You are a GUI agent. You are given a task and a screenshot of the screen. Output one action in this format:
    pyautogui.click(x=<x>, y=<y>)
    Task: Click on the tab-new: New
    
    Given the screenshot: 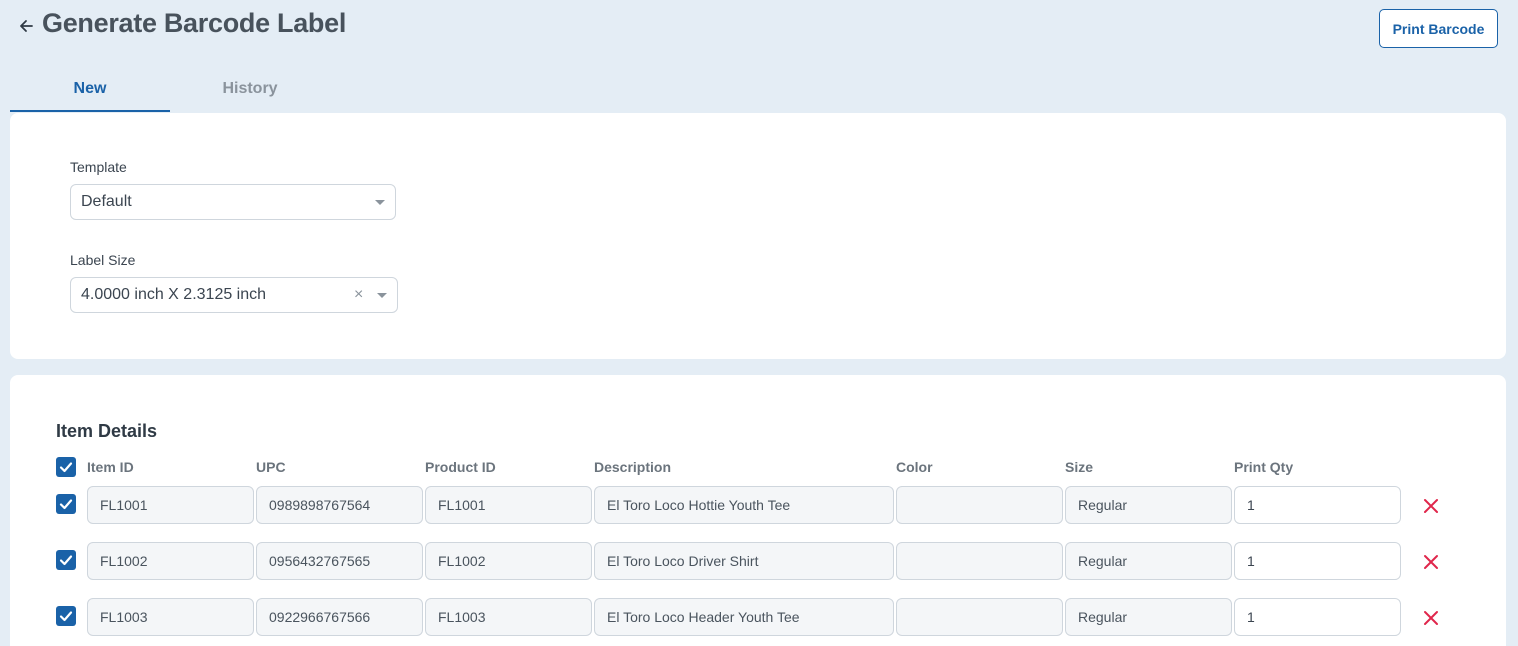 What is the action you would take?
    pyautogui.click(x=90, y=90)
    